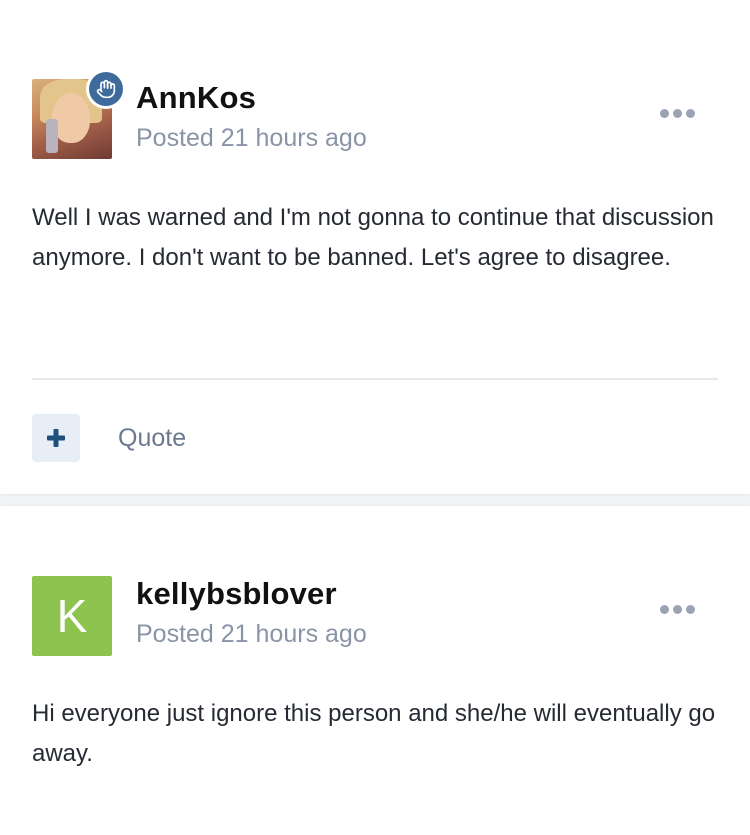 This screenshot has width=750, height=835. I want to click on avatar-phone, so click(52, 136).